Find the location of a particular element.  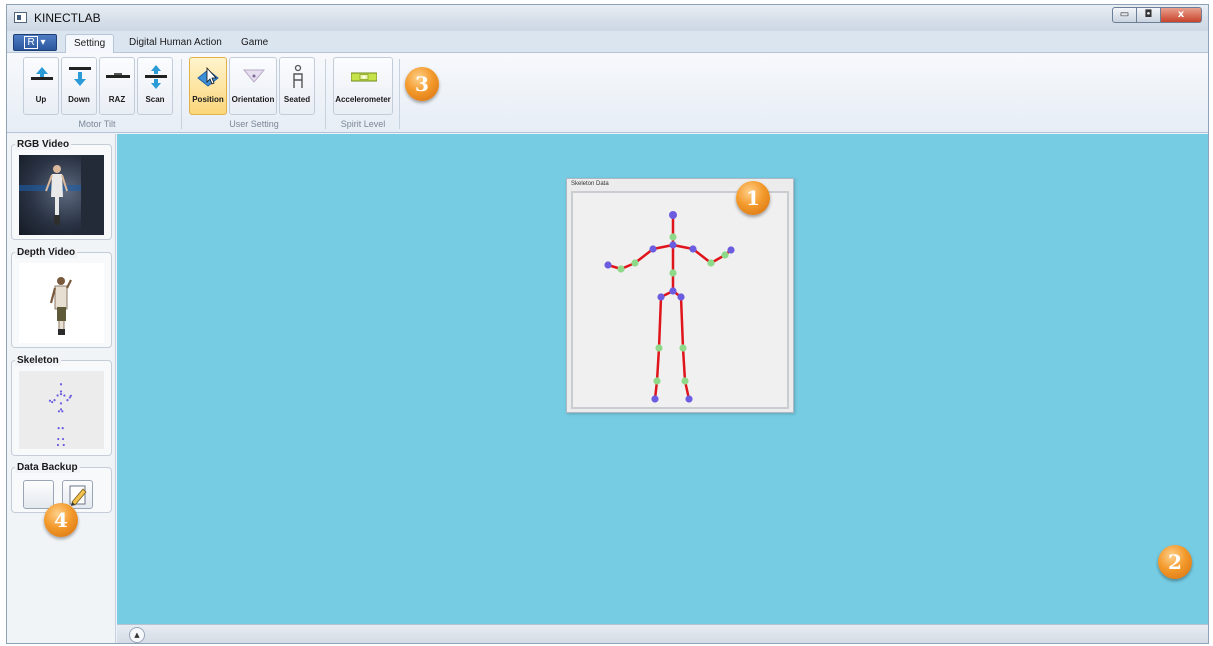

tilt-up-button: Up is located at coordinates (41, 86).